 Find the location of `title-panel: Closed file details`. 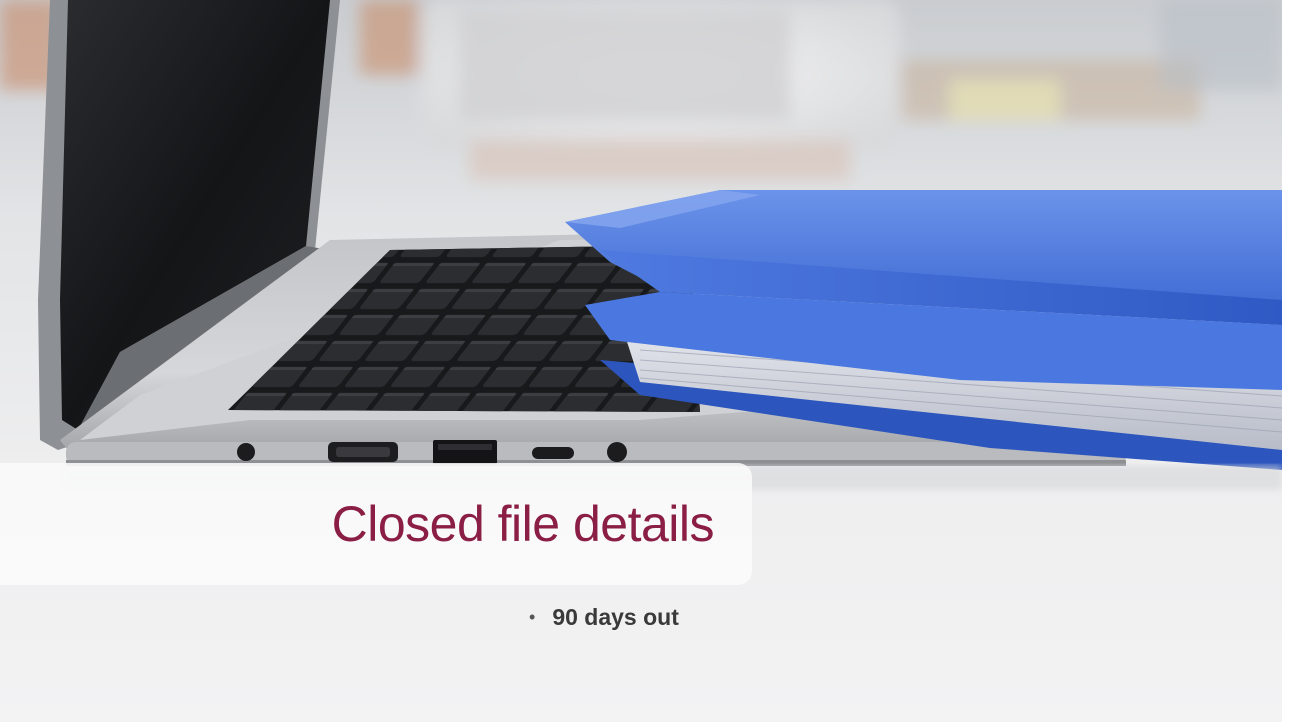

title-panel: Closed file details is located at coordinates (376, 524).